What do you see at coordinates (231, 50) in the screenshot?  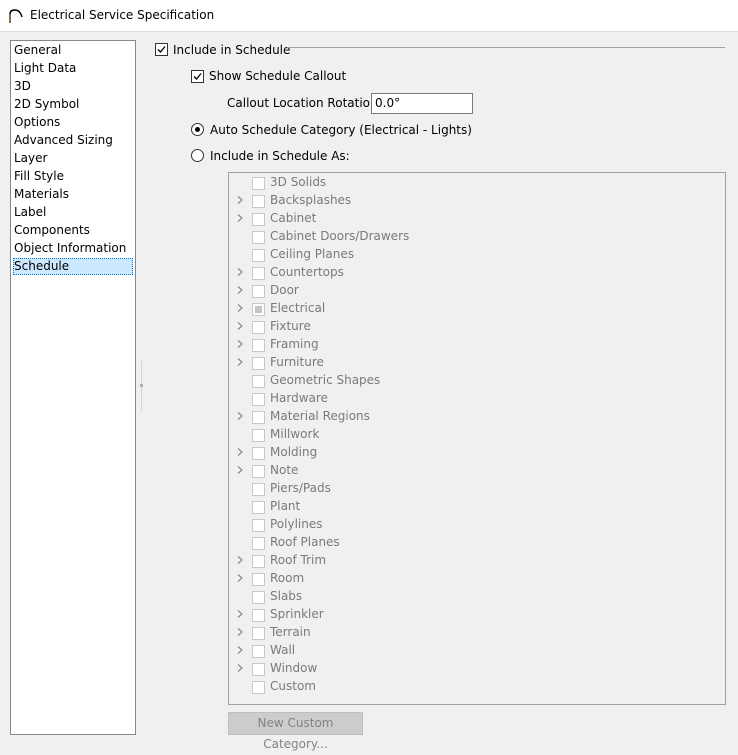 I see `include-in-schedule-label: Include in Schedule` at bounding box center [231, 50].